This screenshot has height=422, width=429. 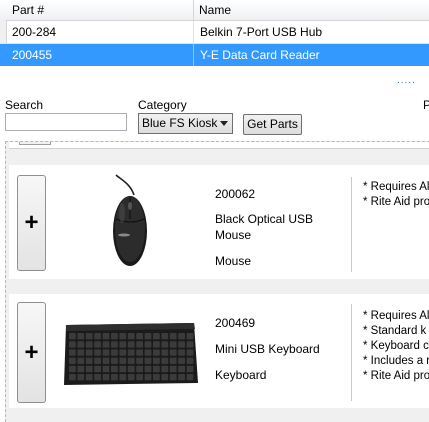 I want to click on chevron-down-icon, so click(x=224, y=123).